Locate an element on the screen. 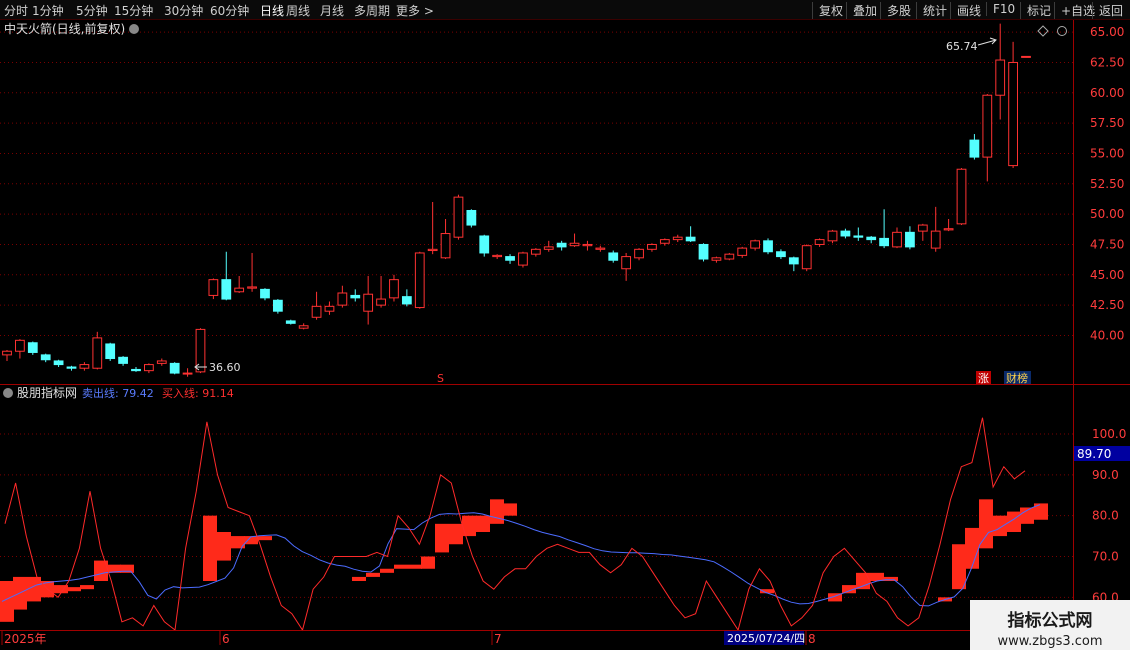 The width and height of the screenshot is (1130, 650). price-tick-label: 62.50 is located at coordinates (1107, 62).